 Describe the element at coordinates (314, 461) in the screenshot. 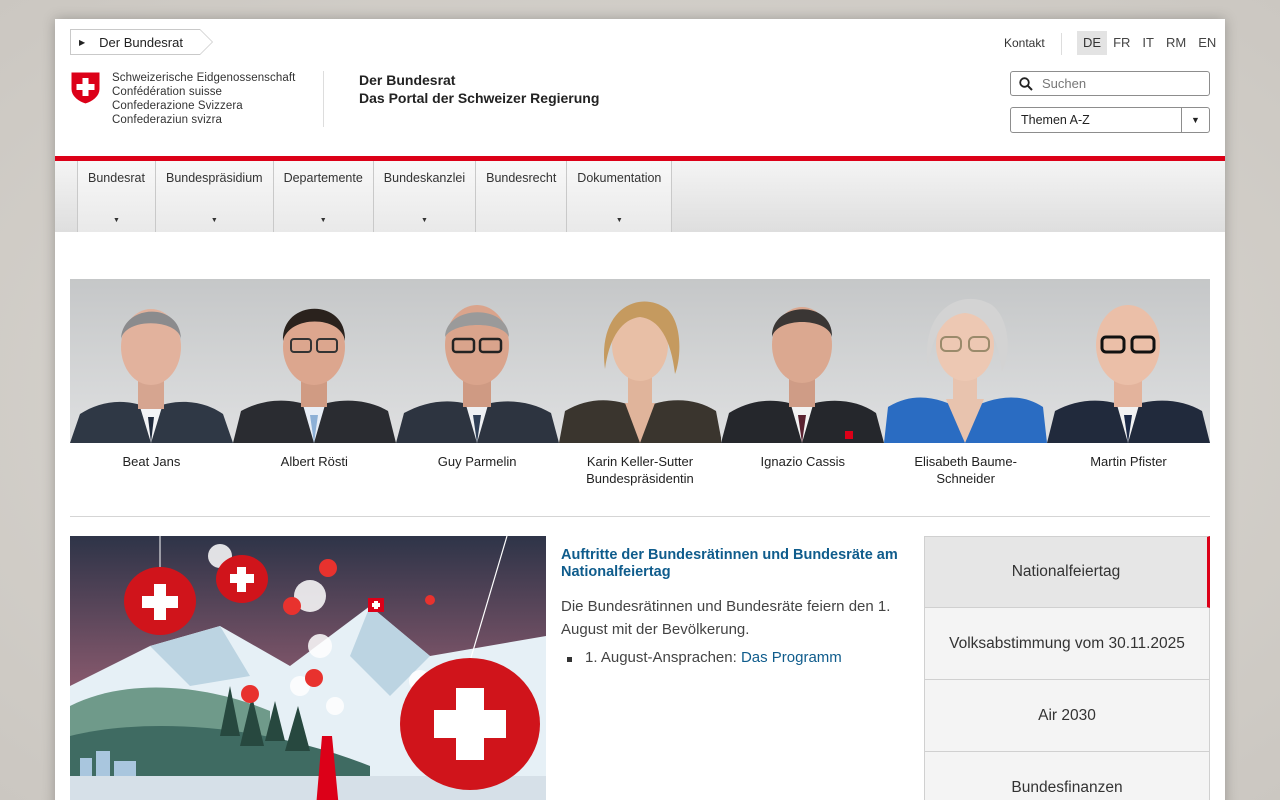

I see `council-member-name: Albert Rösti` at that location.